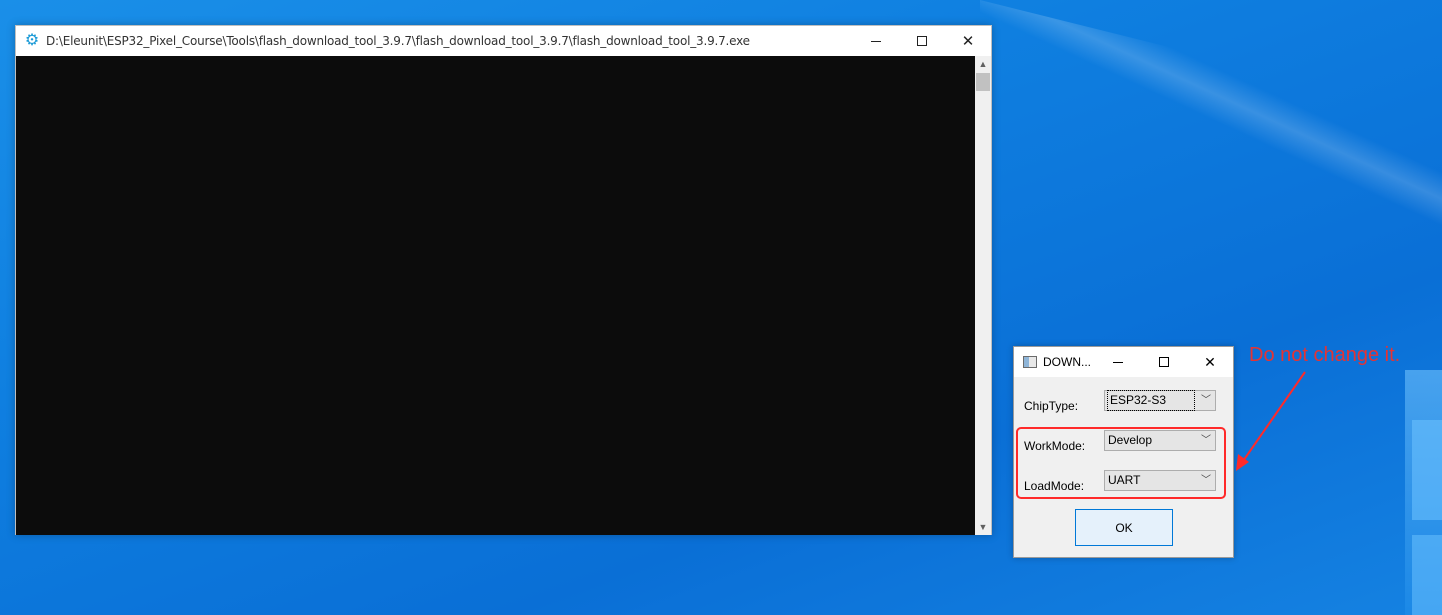  What do you see at coordinates (983, 527) in the screenshot?
I see `scroll-down-icon: ▼` at bounding box center [983, 527].